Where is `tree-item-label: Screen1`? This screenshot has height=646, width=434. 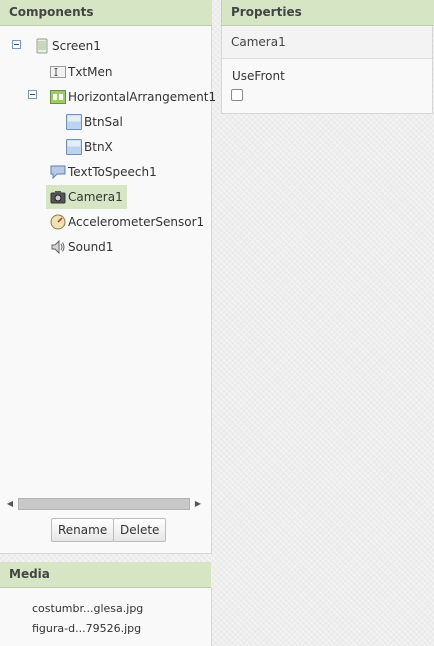 tree-item-label: Screen1 is located at coordinates (76, 46).